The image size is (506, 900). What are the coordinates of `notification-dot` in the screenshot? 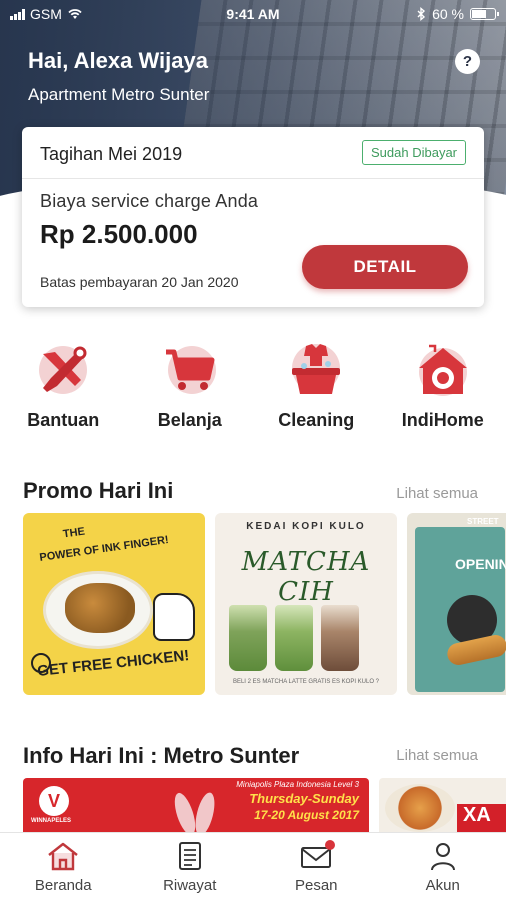 It's located at (330, 845).